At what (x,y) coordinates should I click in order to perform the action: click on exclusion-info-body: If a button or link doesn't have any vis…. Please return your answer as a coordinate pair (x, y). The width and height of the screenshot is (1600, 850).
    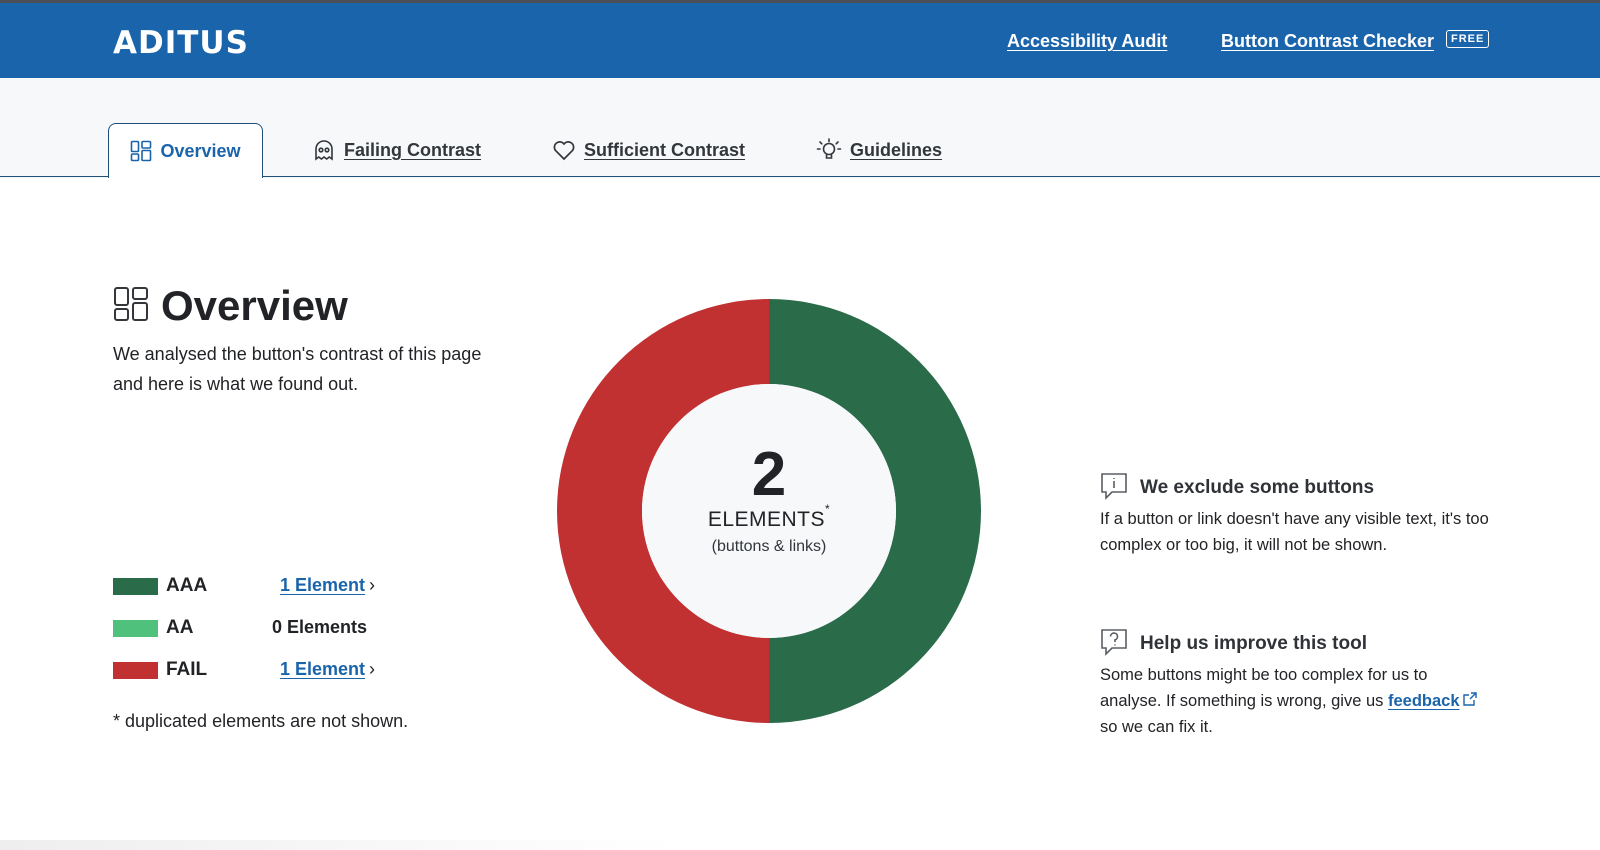
    Looking at the image, I should click on (1294, 532).